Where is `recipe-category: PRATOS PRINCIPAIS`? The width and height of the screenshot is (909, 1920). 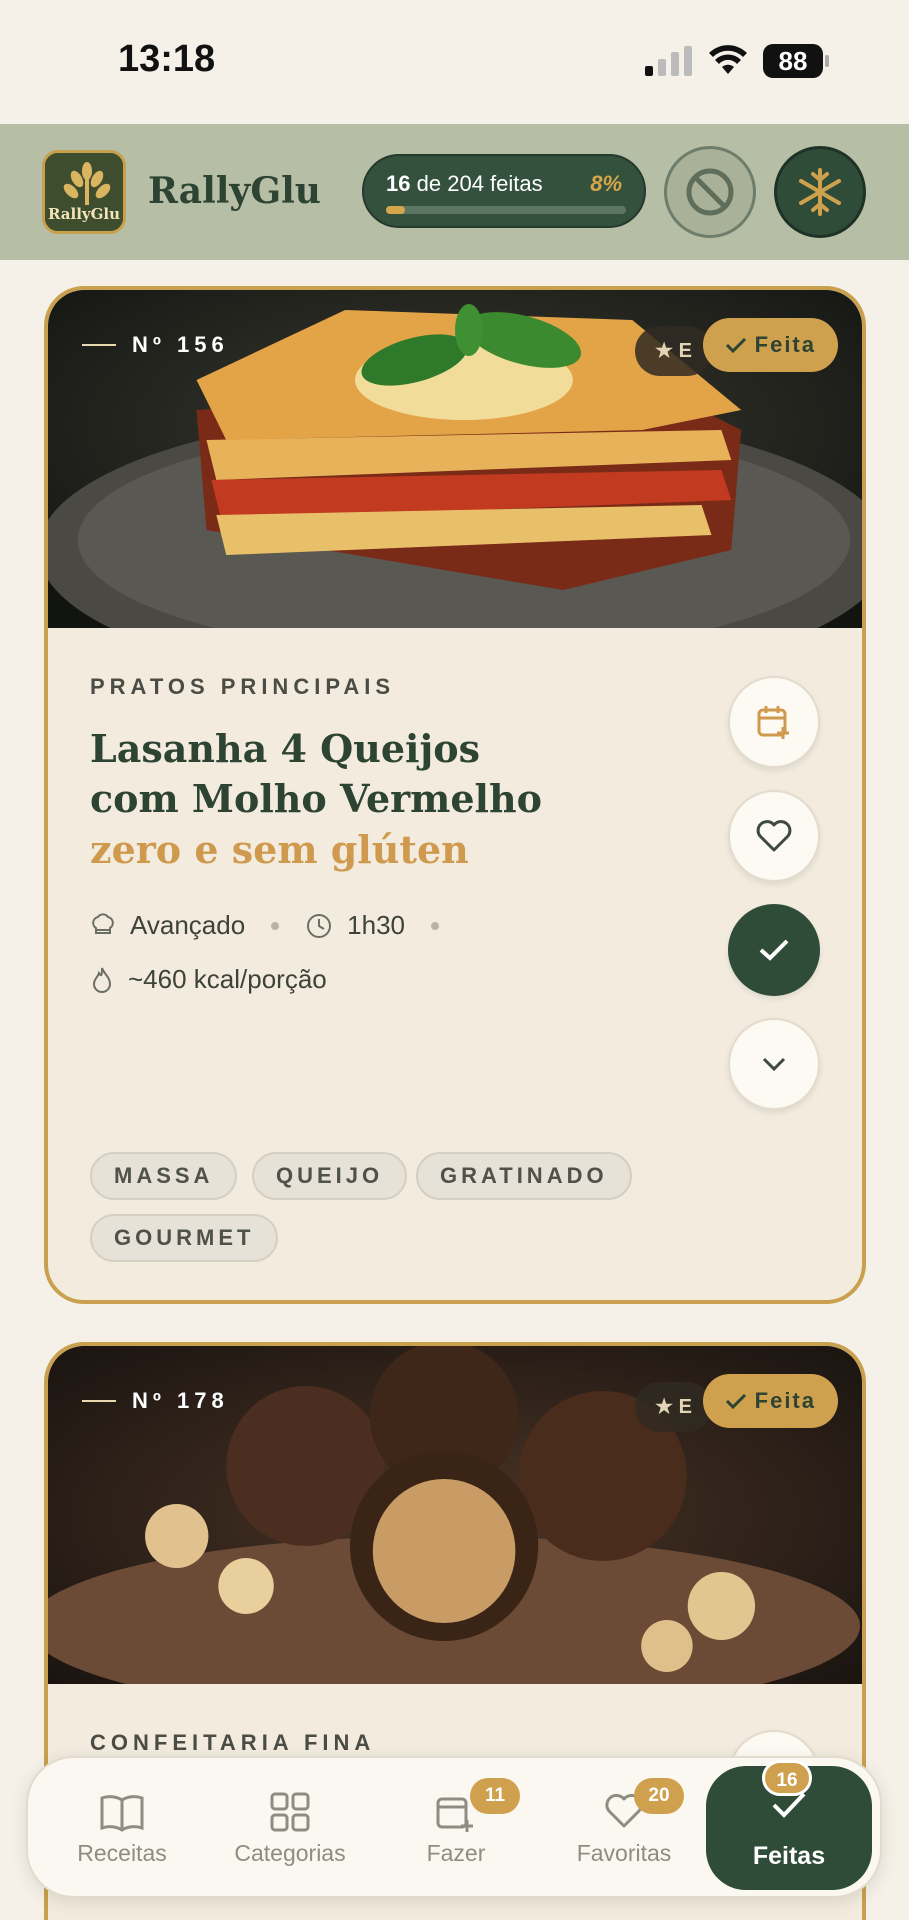
recipe-category: PRATOS PRINCIPAIS is located at coordinates (243, 686).